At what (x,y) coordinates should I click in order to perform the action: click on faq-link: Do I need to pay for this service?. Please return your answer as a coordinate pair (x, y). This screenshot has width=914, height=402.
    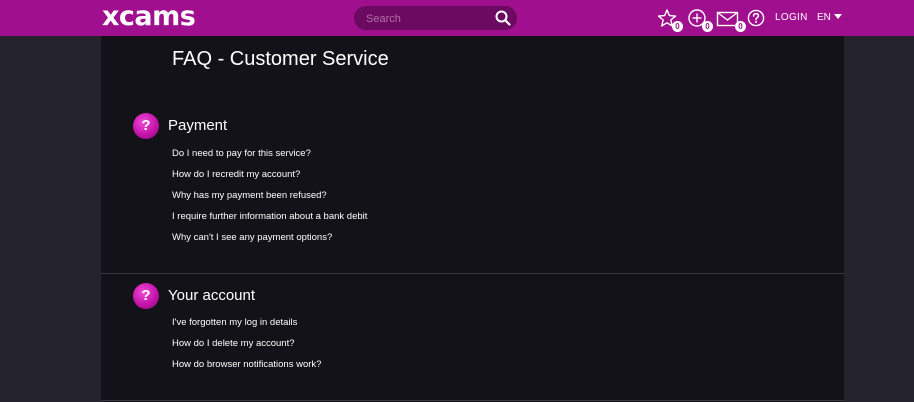
    Looking at the image, I should click on (241, 153).